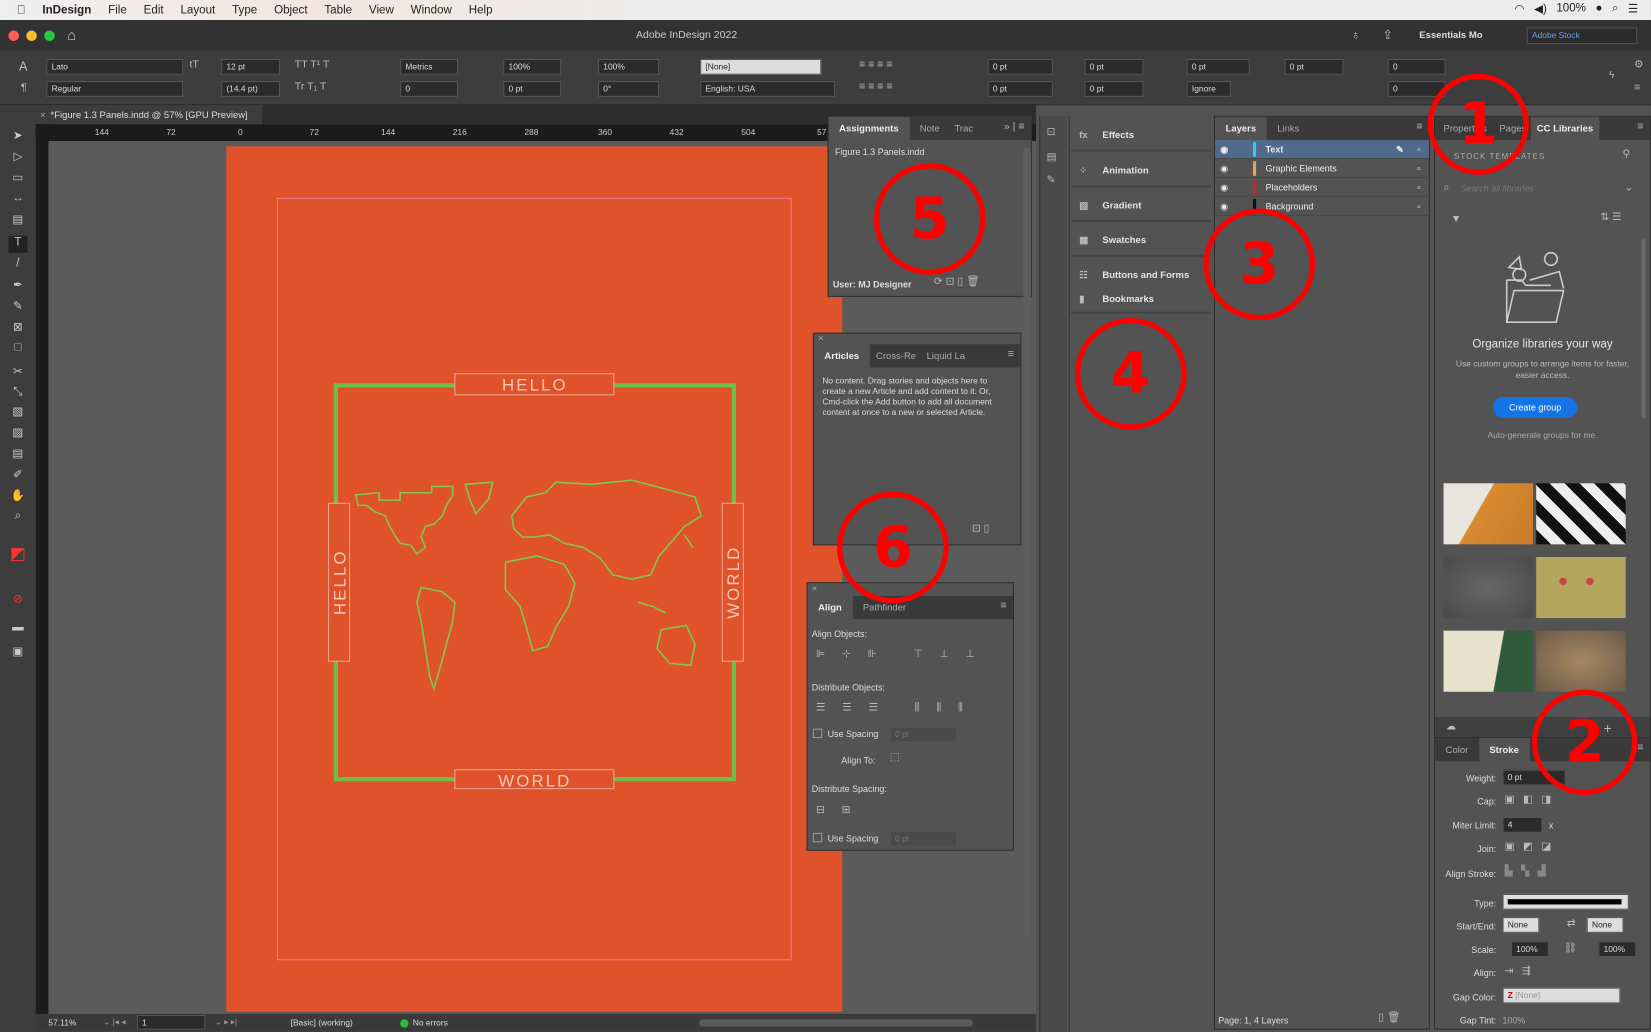  What do you see at coordinates (312, 65) in the screenshot?
I see `all-caps-icon: TT T¹ T` at bounding box center [312, 65].